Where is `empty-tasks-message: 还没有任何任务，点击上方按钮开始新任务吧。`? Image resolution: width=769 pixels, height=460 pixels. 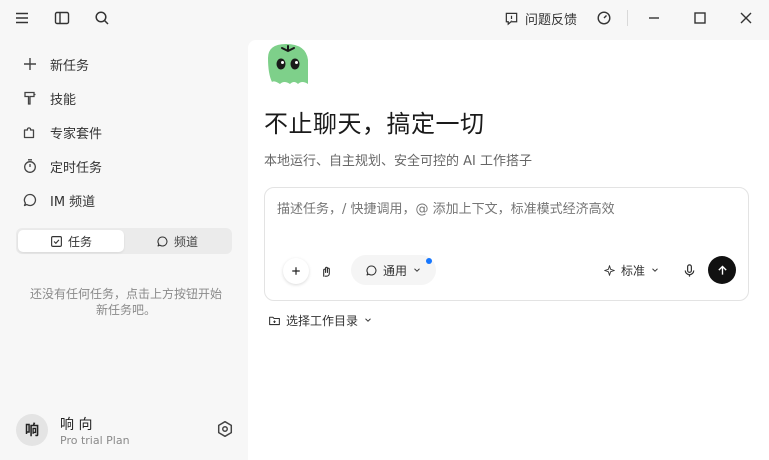
empty-tasks-message: 还没有任何任务，点击上方按钮开始新任务吧。 is located at coordinates (125, 302).